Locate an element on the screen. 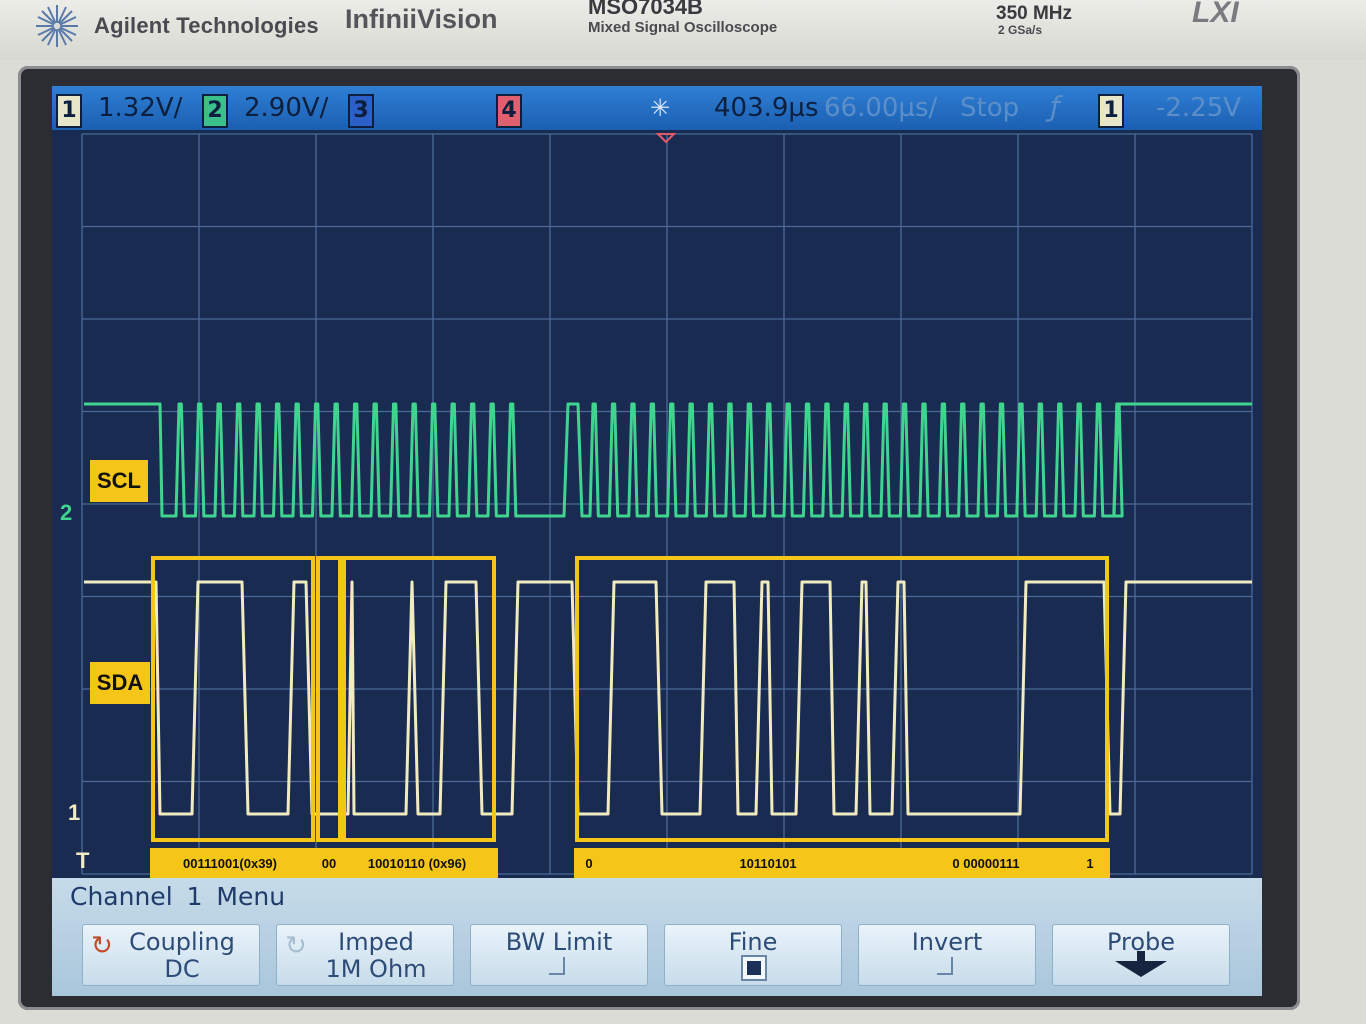 The height and width of the screenshot is (1024, 1366). probe-softkey: Probe is located at coordinates (1141, 955).